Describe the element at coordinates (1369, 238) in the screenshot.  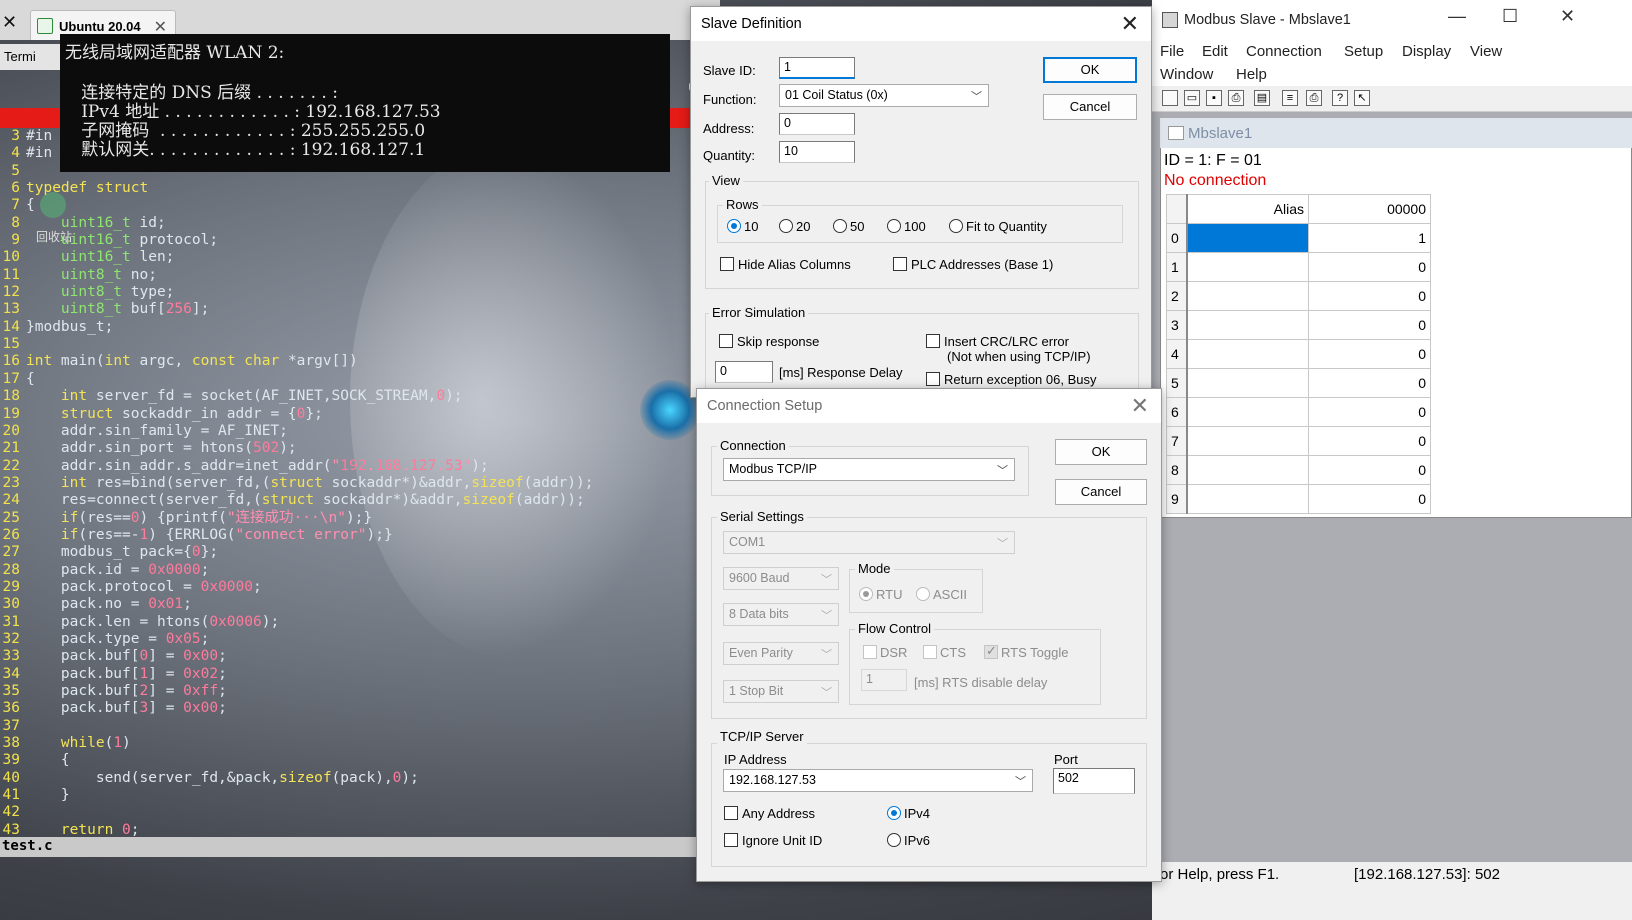
I see `value-cell: 1` at that location.